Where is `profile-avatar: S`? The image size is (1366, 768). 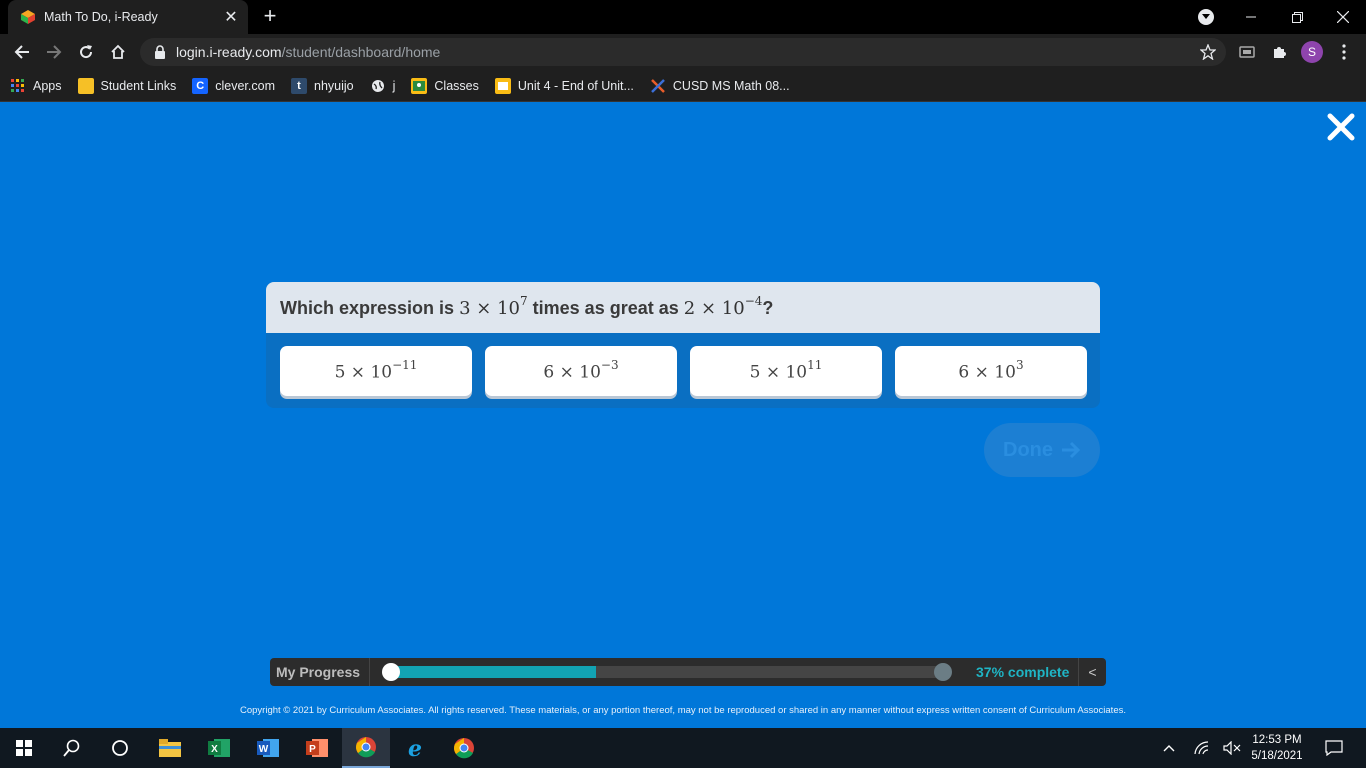 profile-avatar: S is located at coordinates (1312, 52).